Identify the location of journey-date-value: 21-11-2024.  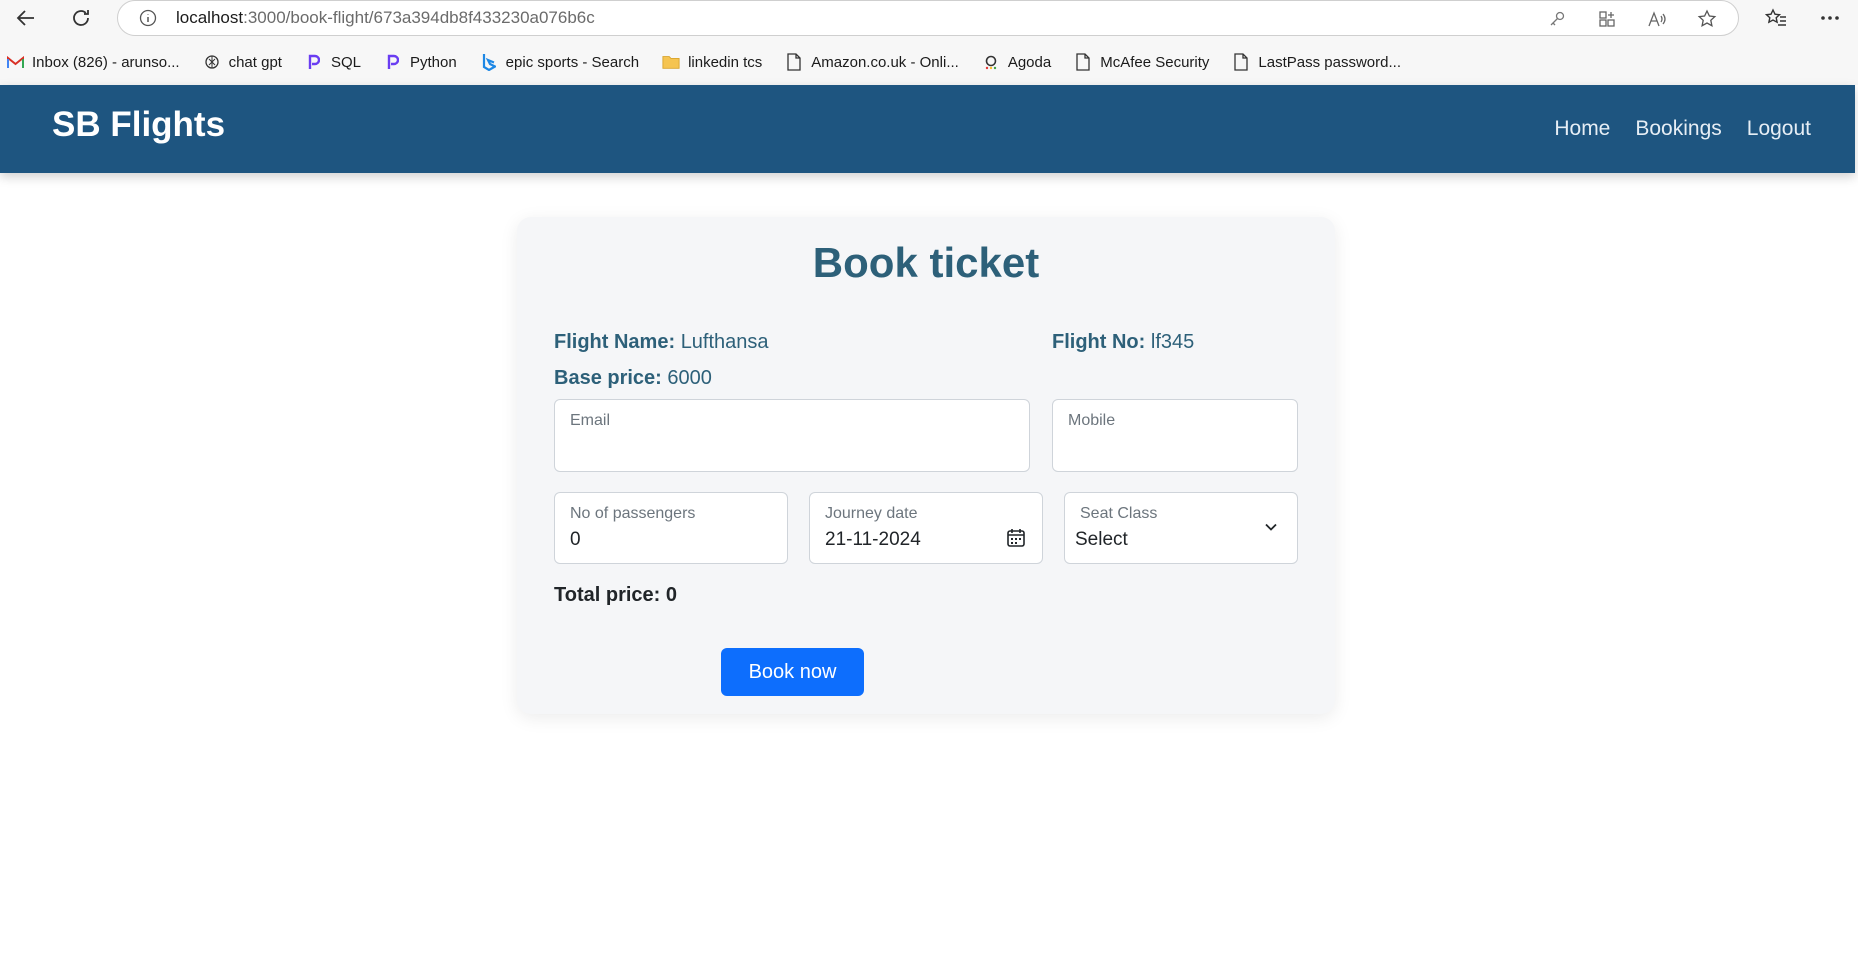
(873, 539).